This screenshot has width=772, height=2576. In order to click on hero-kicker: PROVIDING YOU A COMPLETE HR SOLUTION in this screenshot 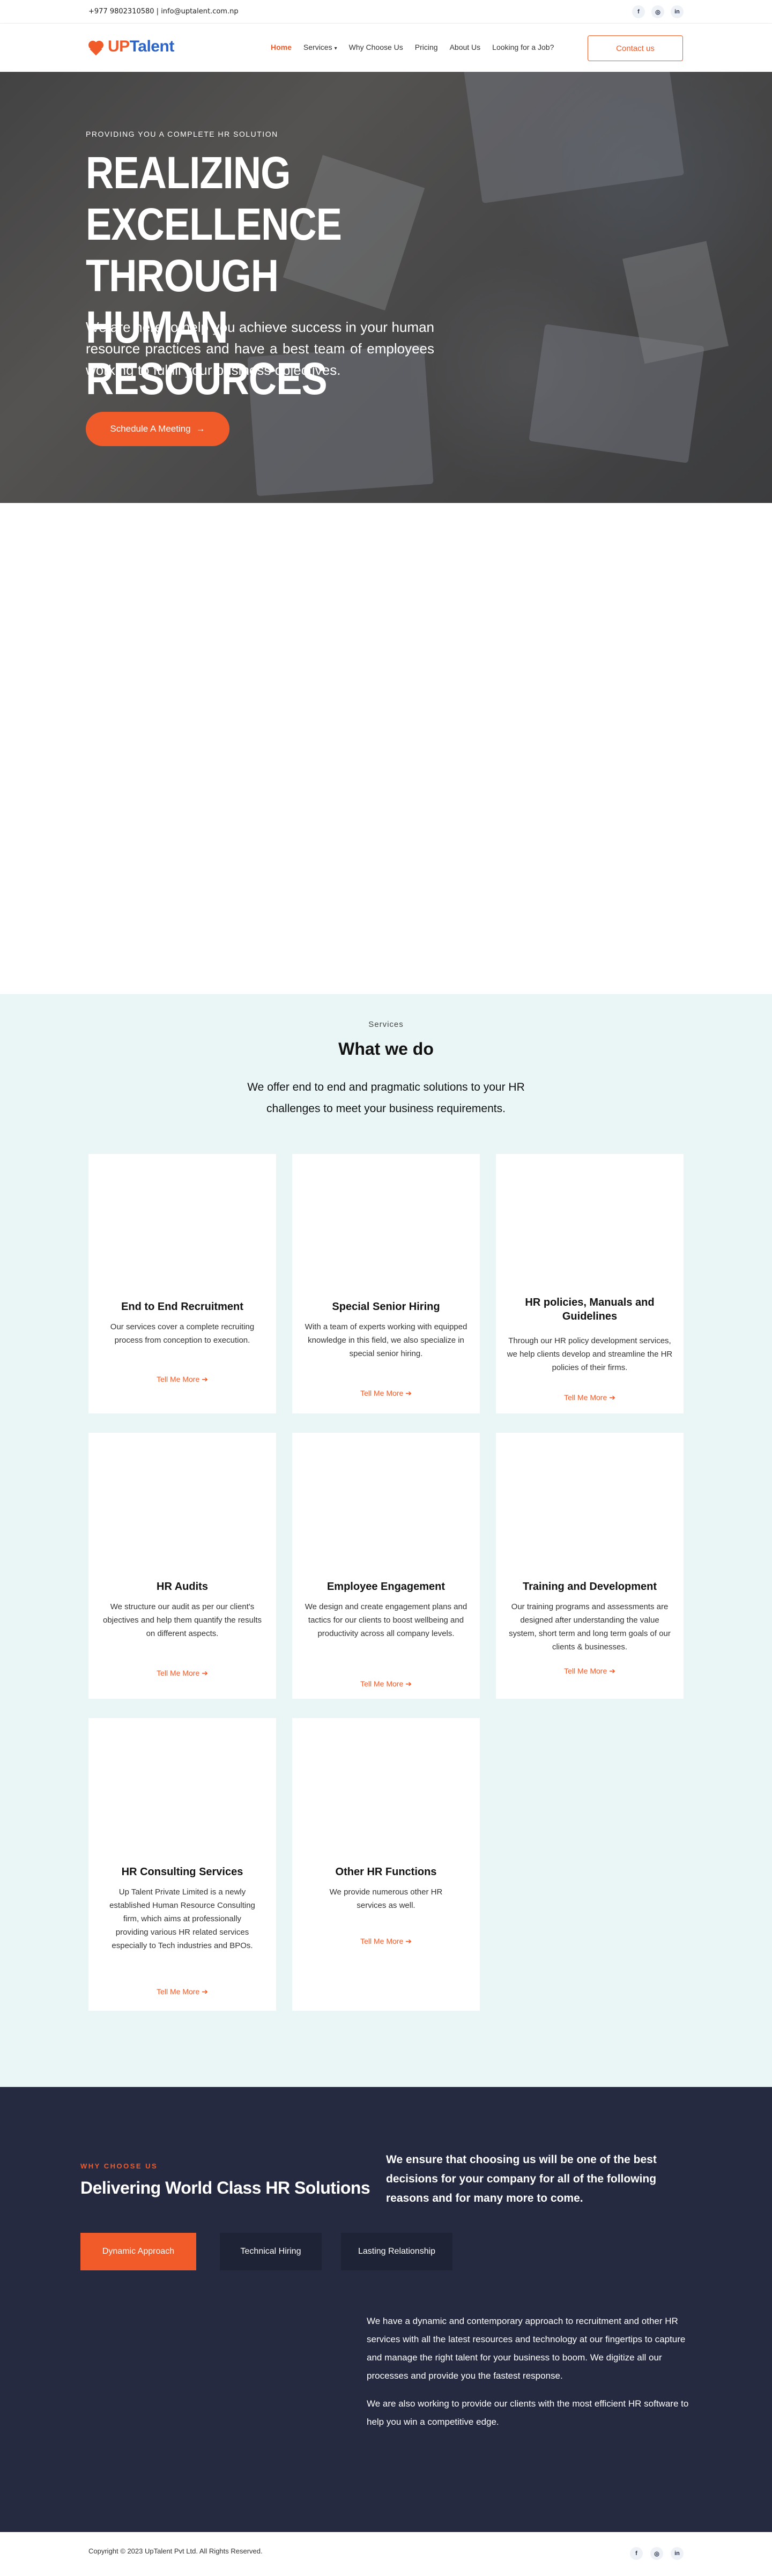, I will do `click(182, 134)`.